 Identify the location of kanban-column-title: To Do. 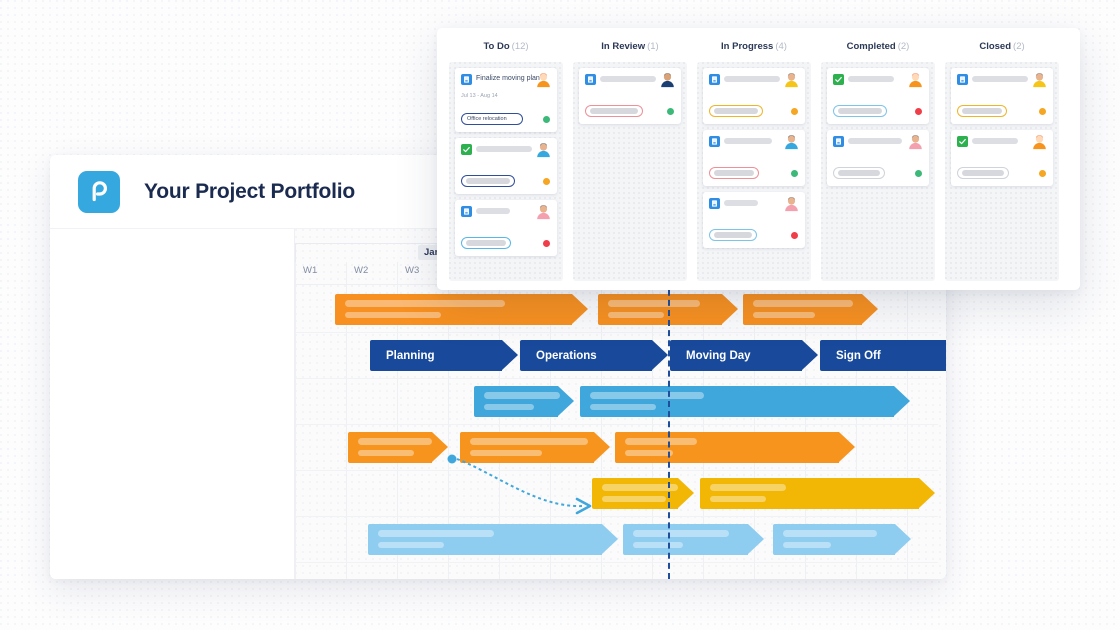
(496, 46).